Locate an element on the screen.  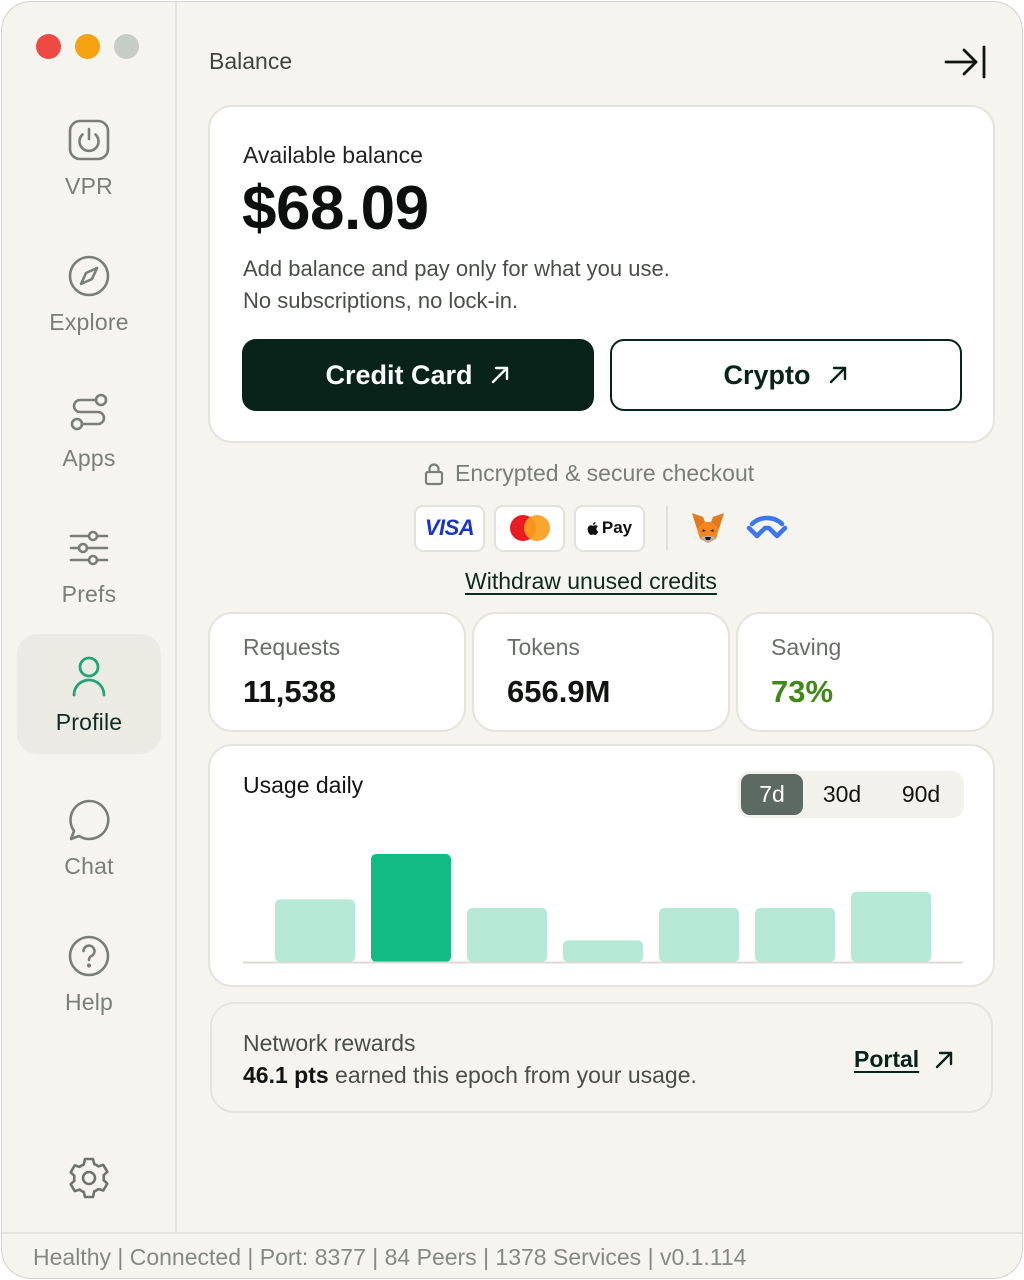
balance-amount: $68.09 is located at coordinates (335, 208).